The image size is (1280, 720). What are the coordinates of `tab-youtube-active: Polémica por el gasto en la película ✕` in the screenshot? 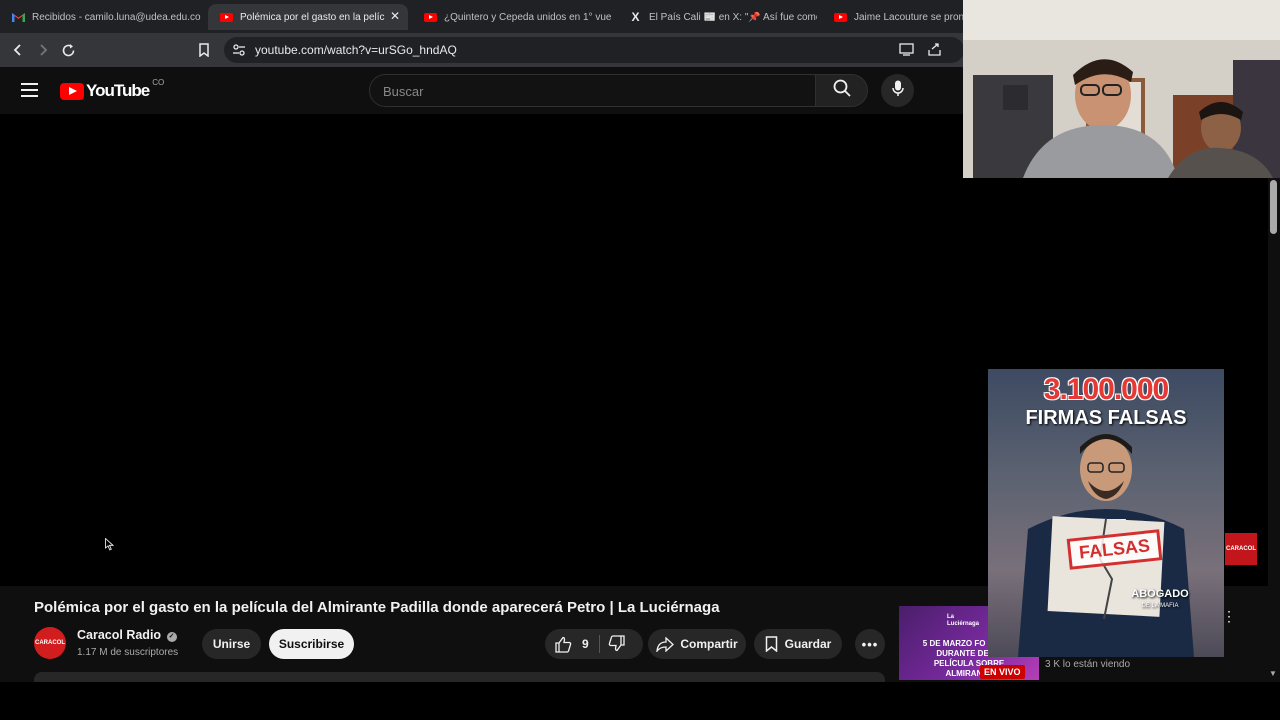 It's located at (308, 17).